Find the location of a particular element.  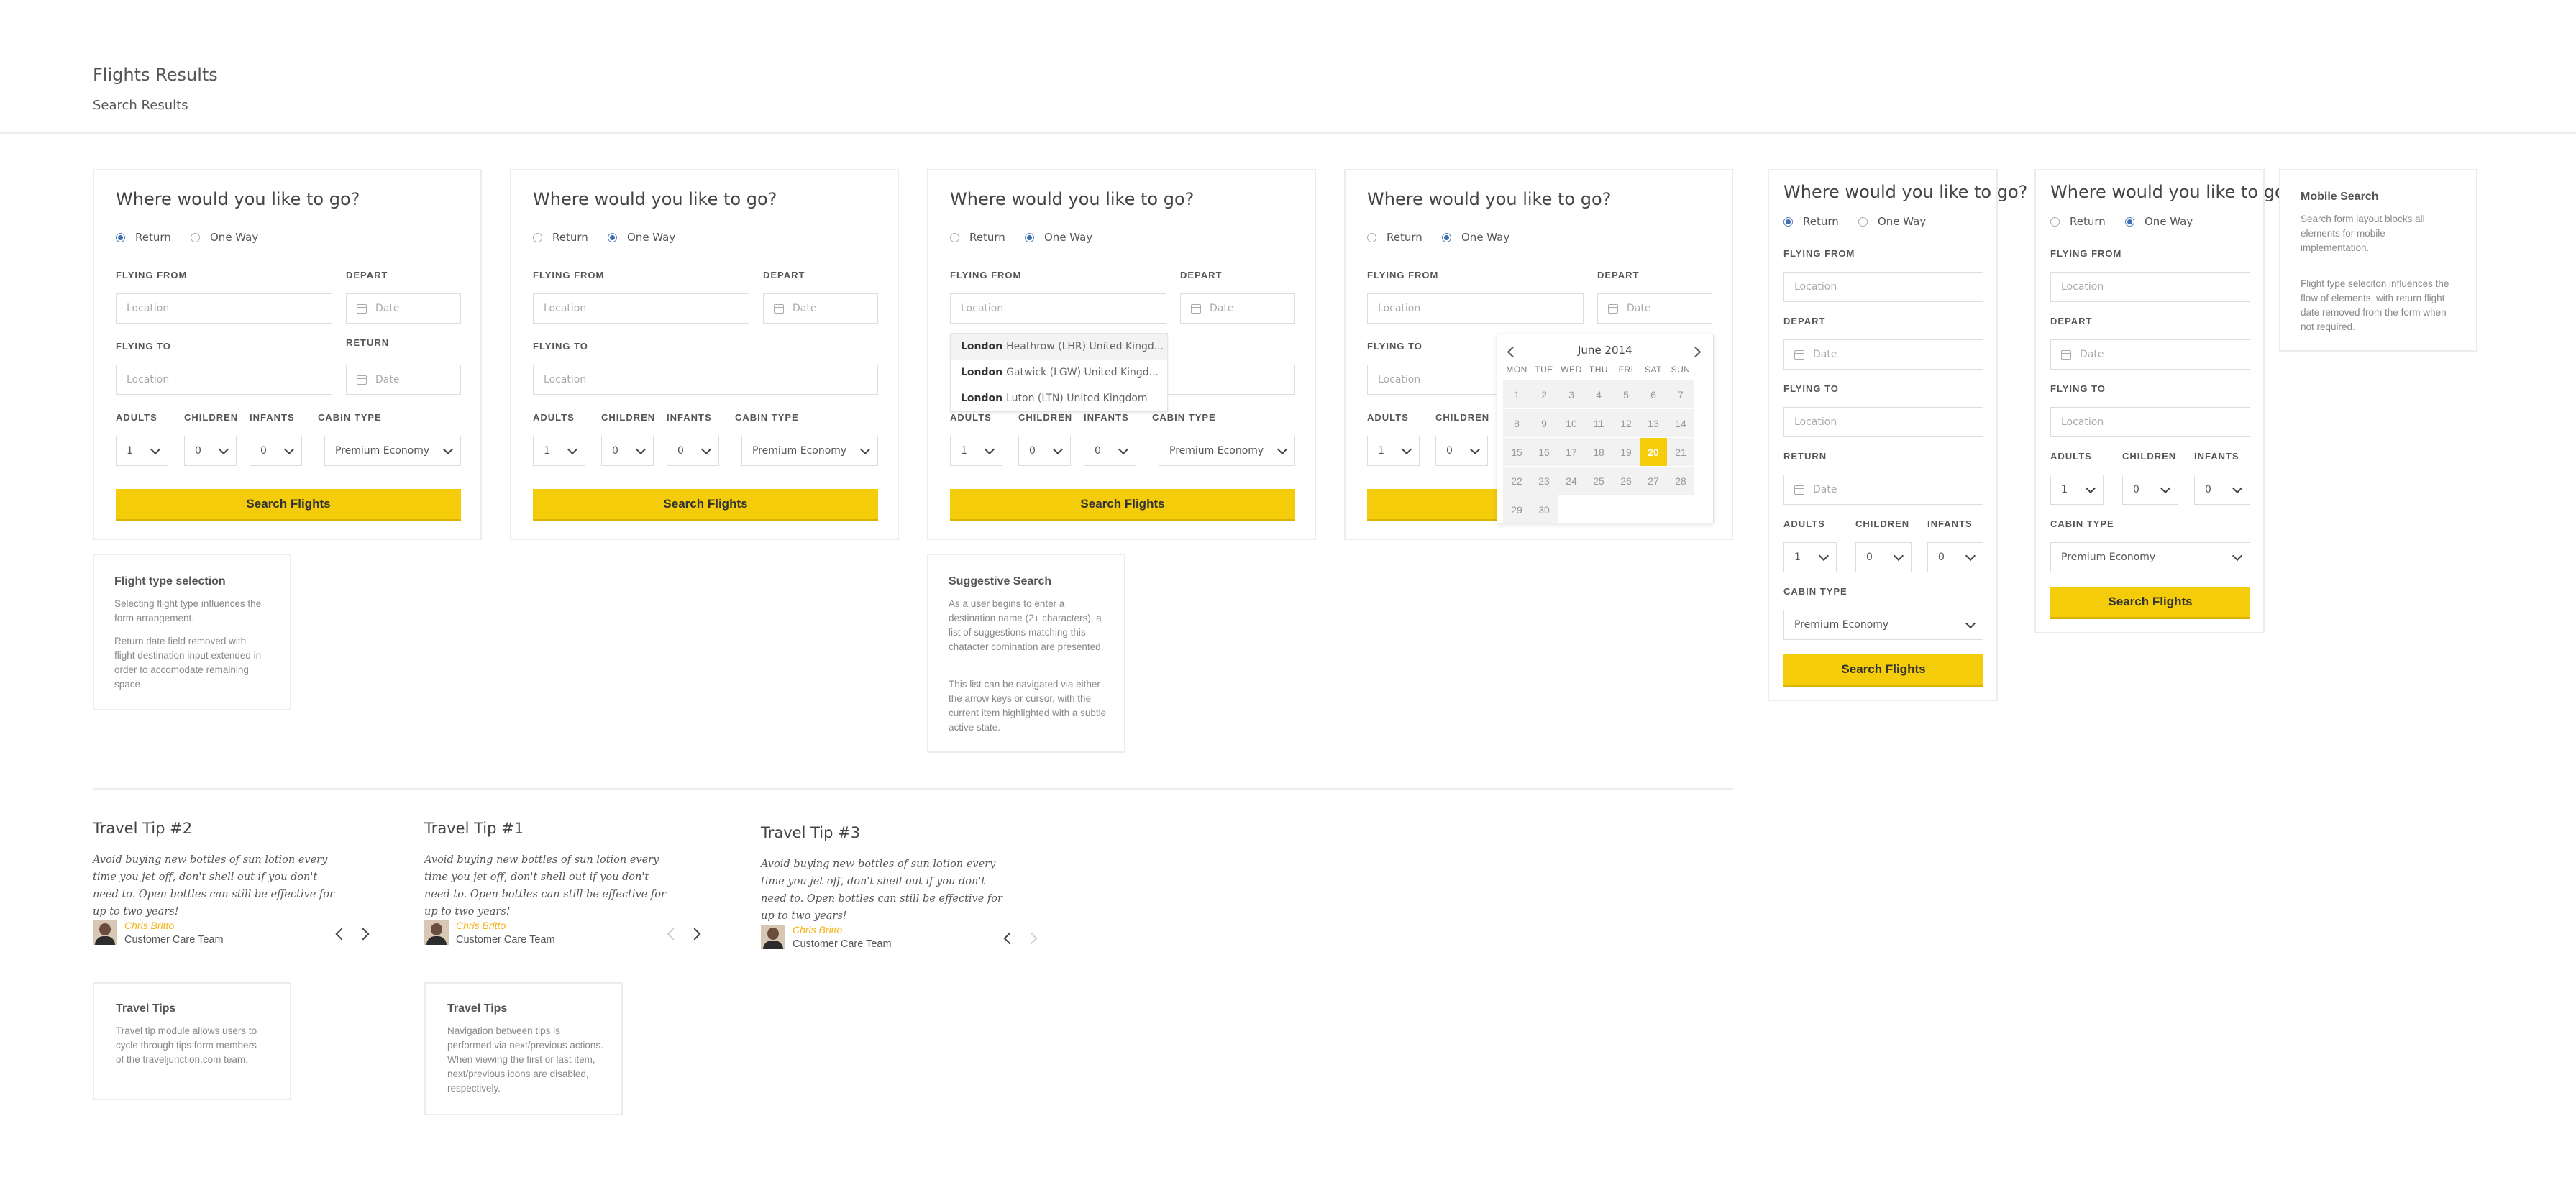

calendar-day: 2 is located at coordinates (1544, 394).